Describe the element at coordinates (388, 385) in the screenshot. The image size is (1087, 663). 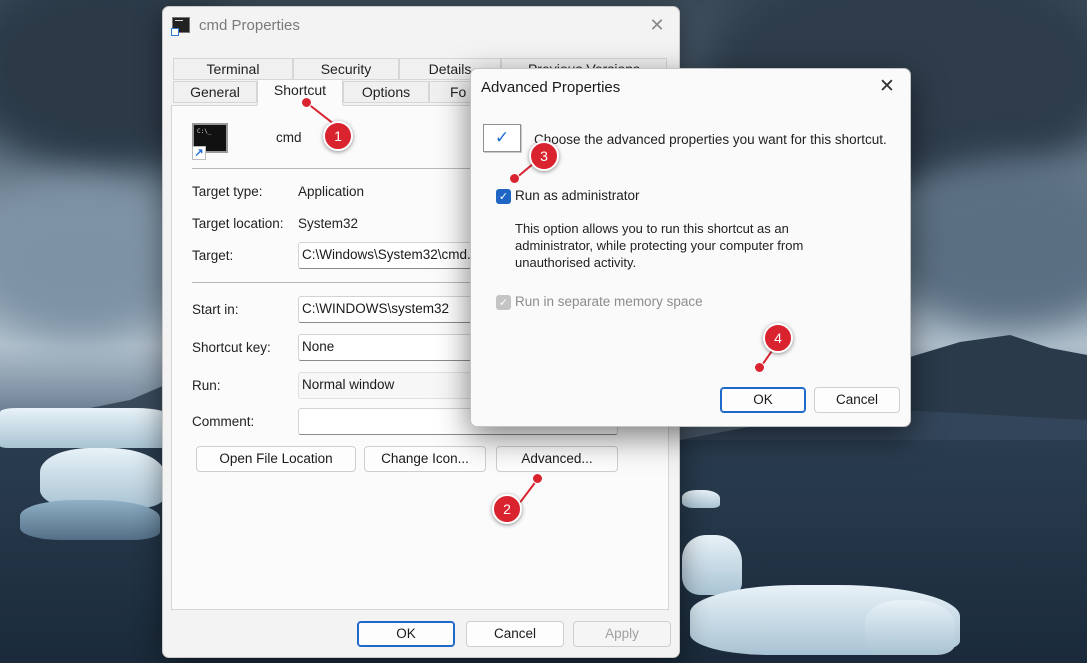
I see `run-select: Normal window` at that location.